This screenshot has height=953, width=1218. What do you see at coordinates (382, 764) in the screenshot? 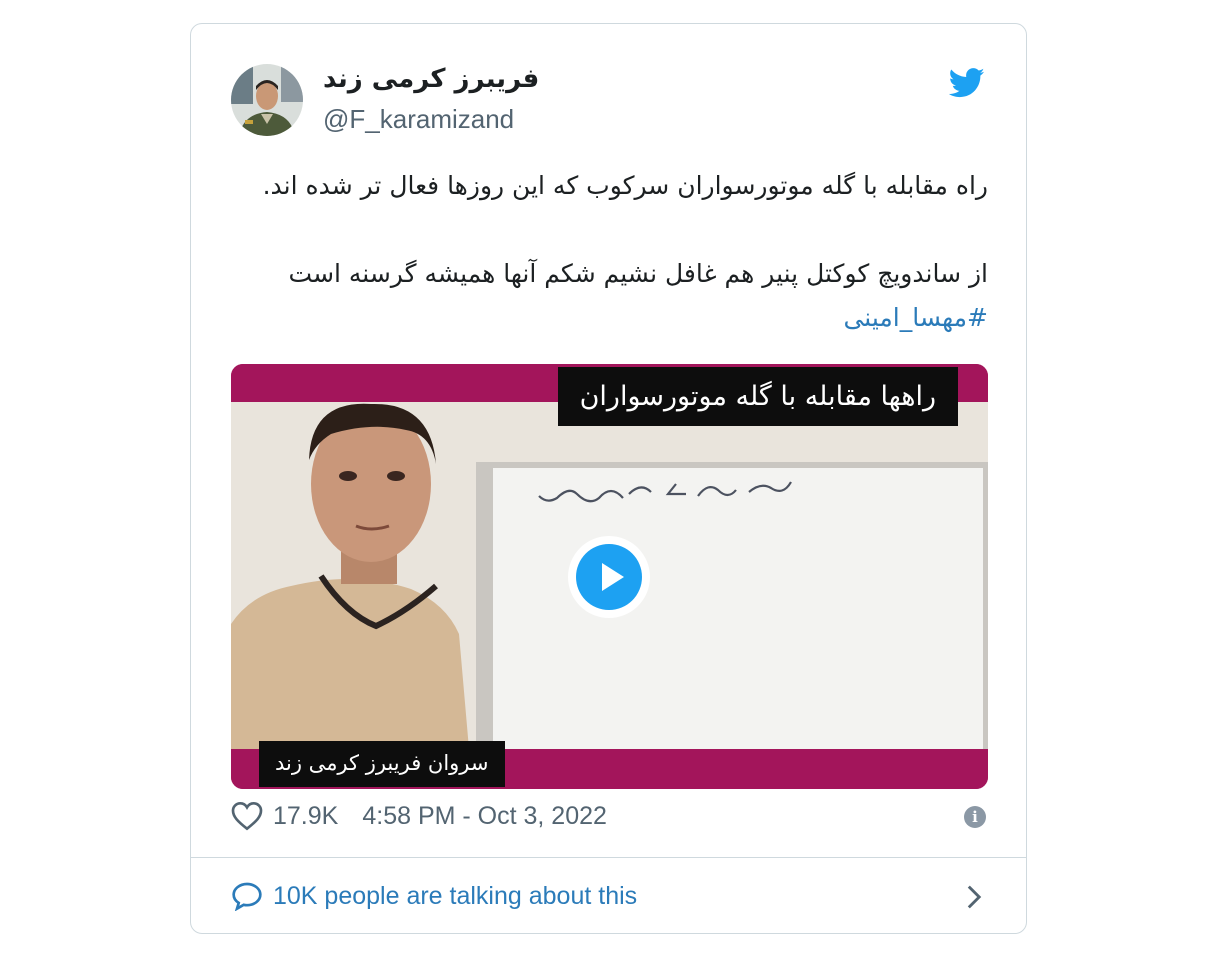
I see `video-caption-overlay: سروان فریبرز کرمی زند` at bounding box center [382, 764].